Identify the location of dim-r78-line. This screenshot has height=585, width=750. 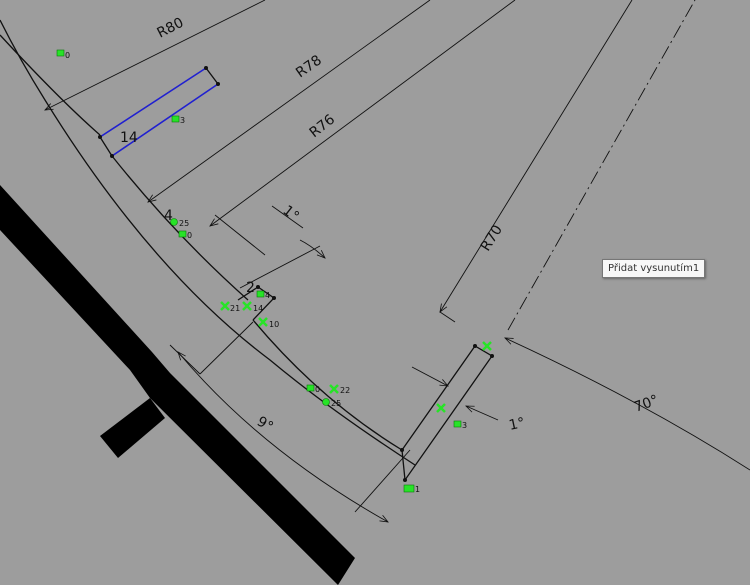
(289, 101).